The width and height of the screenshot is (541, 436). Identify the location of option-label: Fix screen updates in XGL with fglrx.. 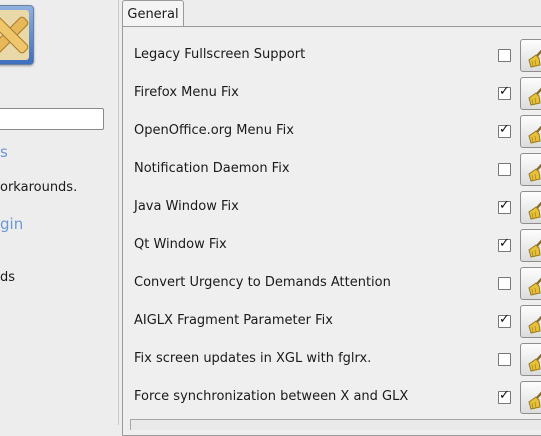
(253, 358).